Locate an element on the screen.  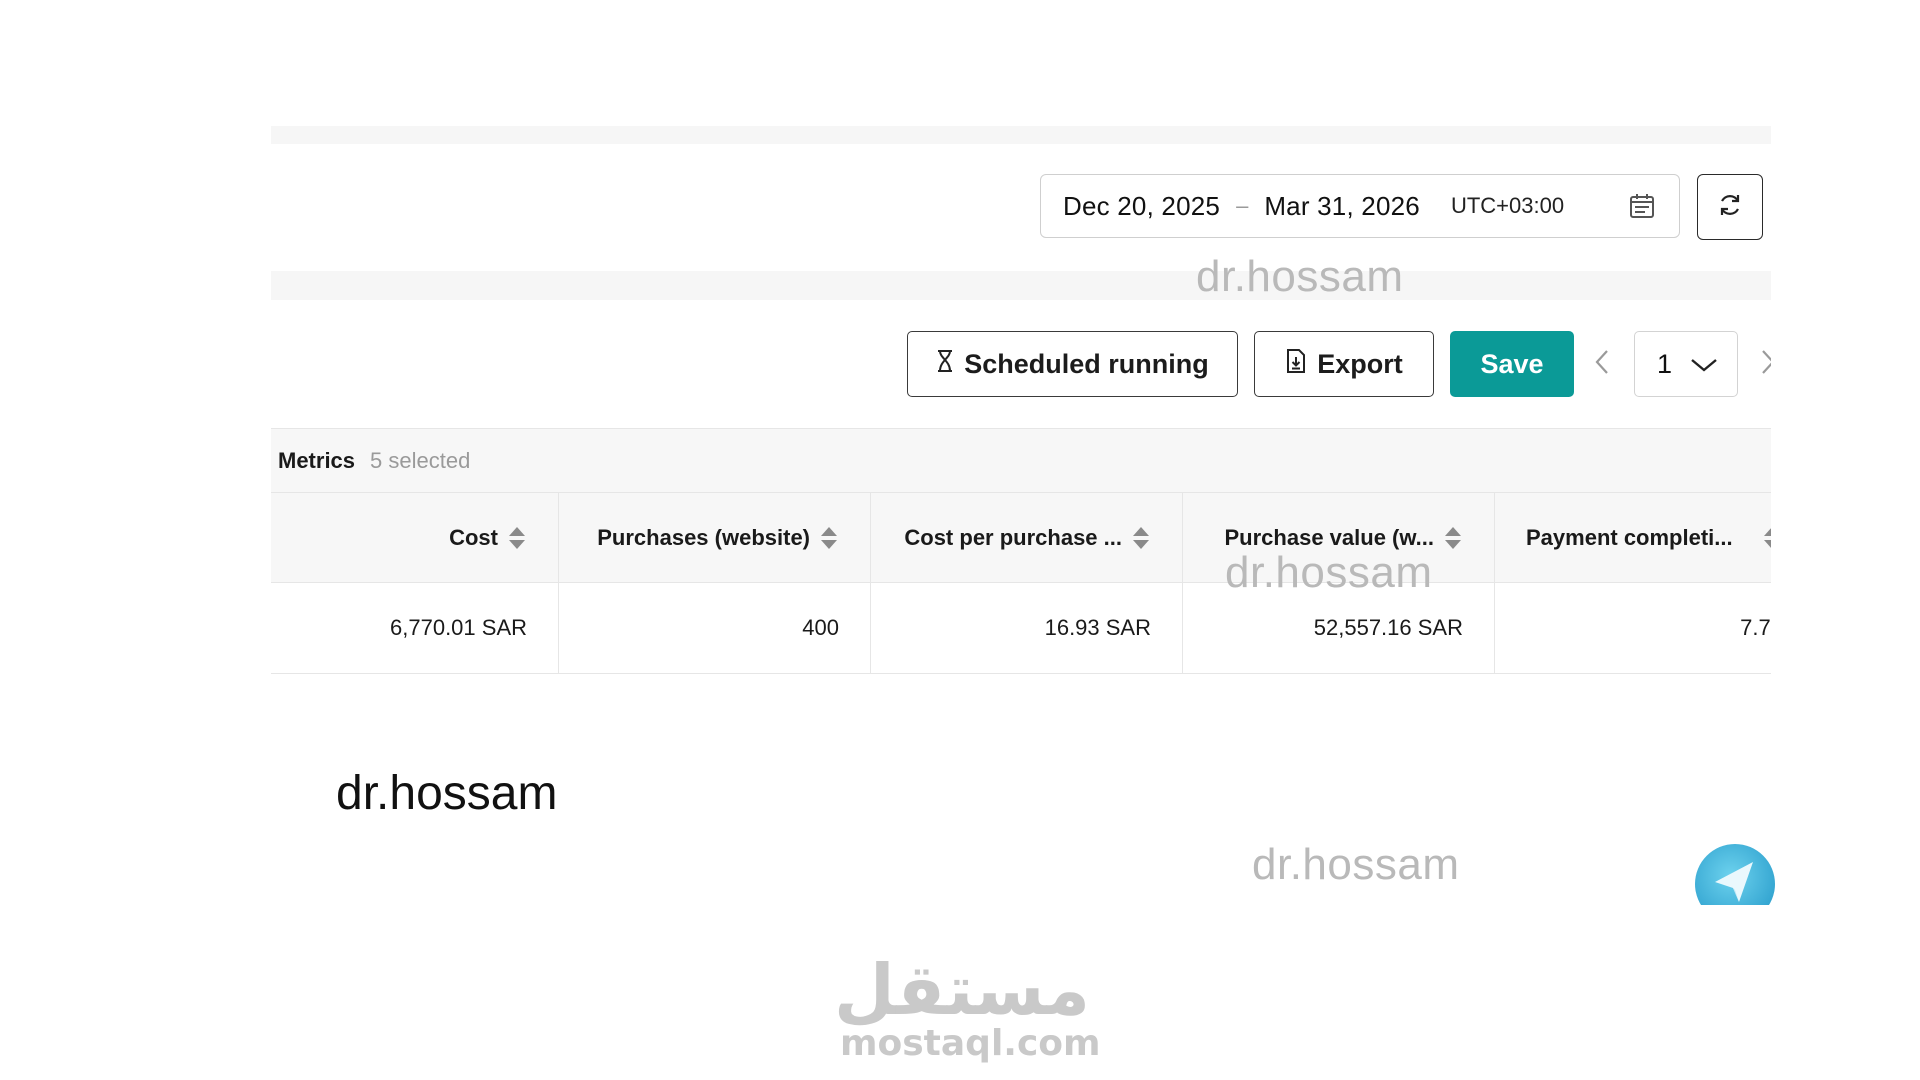
date-range-picker: Dec 20, 2025 – Mar 31, 2026 UTC+03:00 is located at coordinates (1360, 206).